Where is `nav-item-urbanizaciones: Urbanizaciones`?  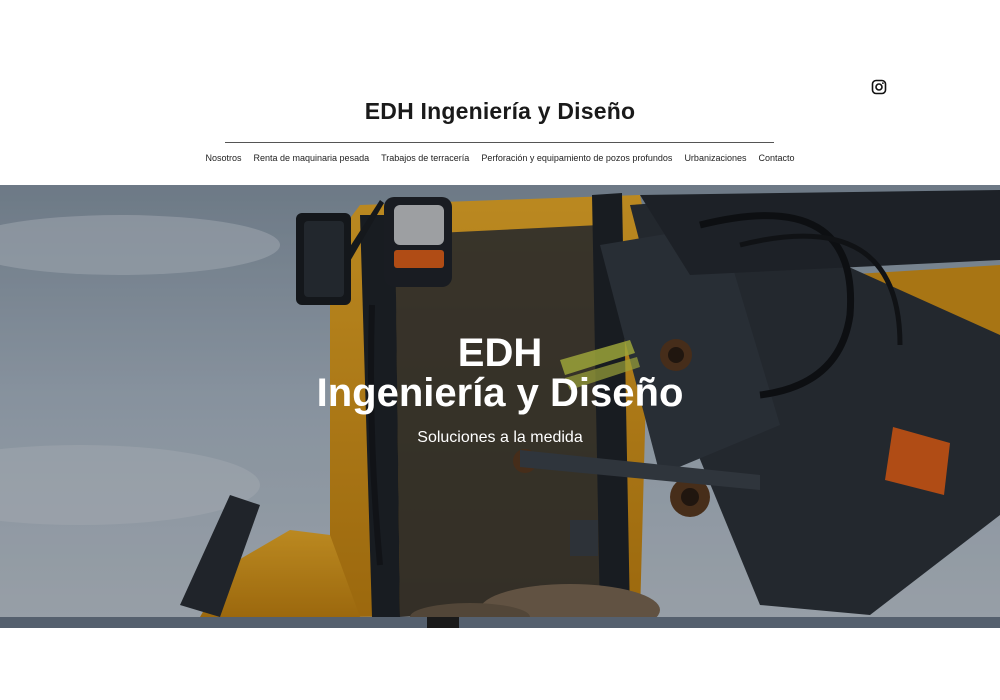
nav-item-urbanizaciones: Urbanizaciones is located at coordinates (715, 158).